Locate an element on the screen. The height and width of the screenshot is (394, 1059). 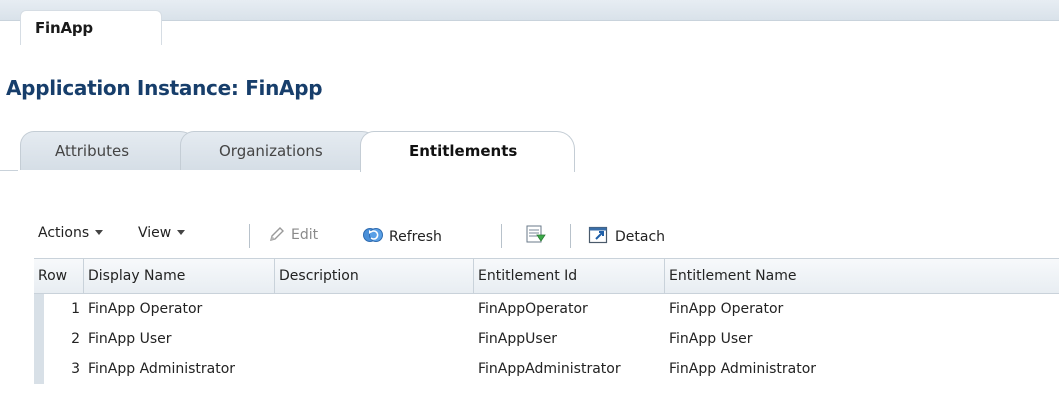
entitlement-name-cell: FinApp Administrator is located at coordinates (743, 369).